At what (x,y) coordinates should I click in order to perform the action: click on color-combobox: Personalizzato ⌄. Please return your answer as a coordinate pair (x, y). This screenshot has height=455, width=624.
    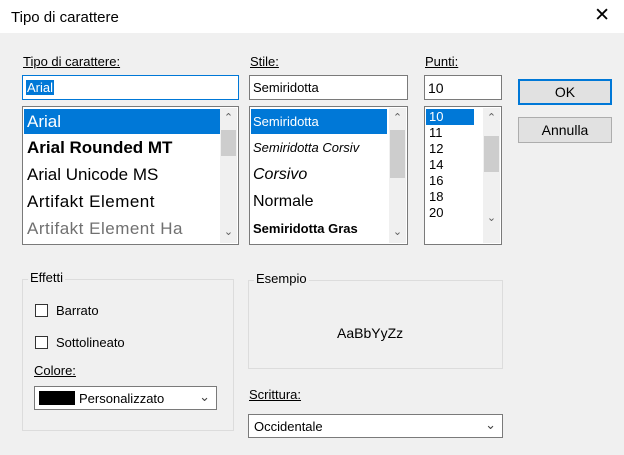
    Looking at the image, I should click on (125, 398).